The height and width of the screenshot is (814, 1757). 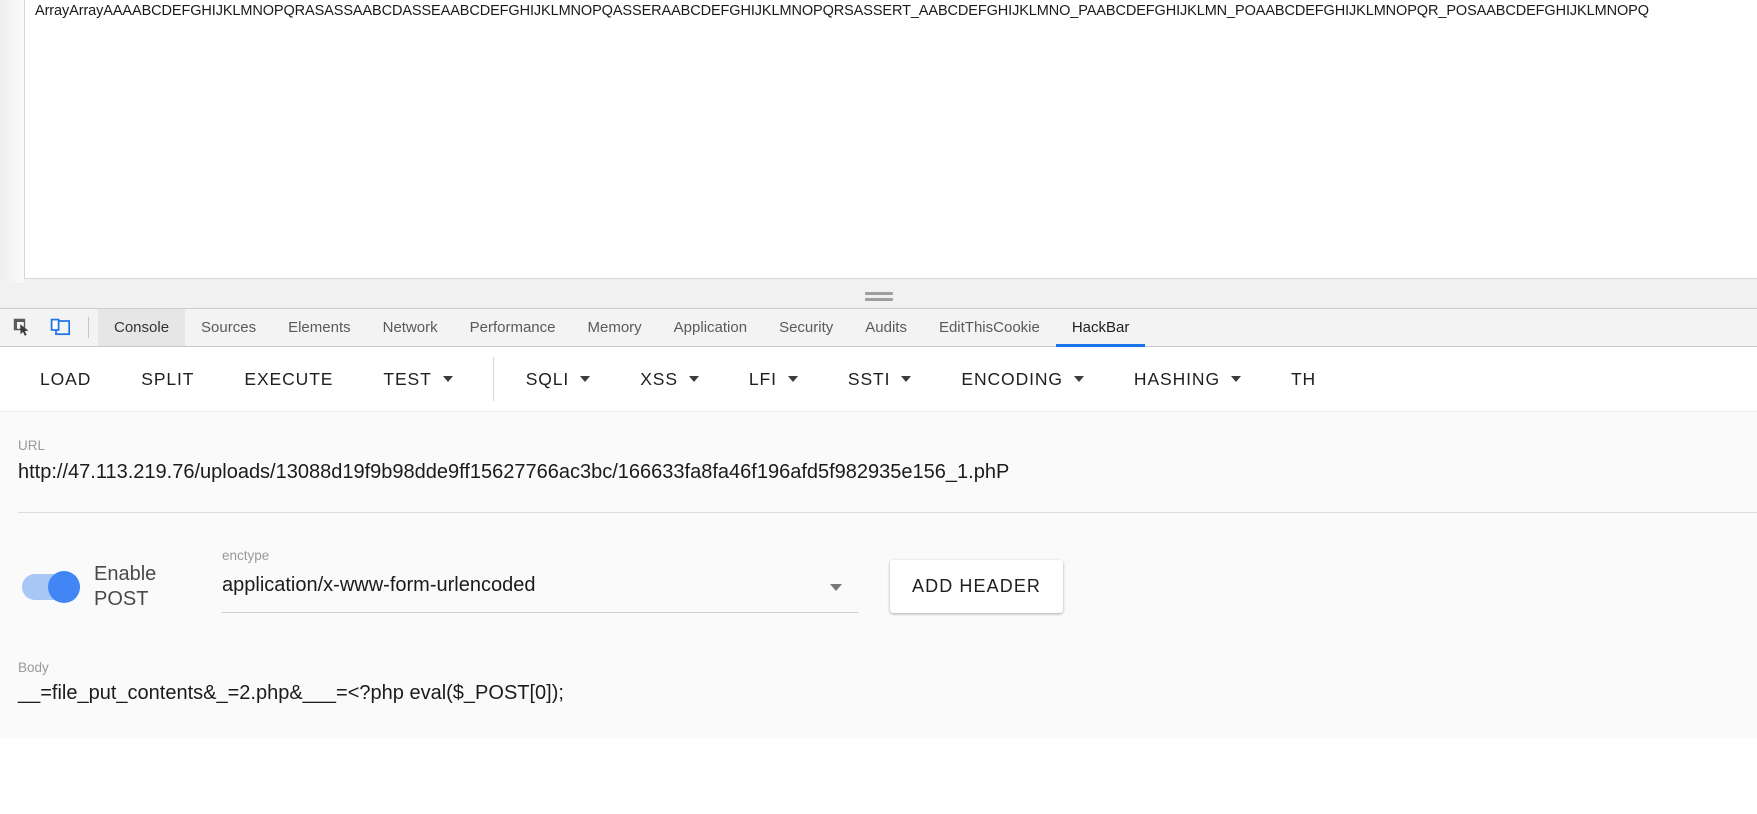 What do you see at coordinates (762, 378) in the screenshot?
I see `hackbar-lfi-label: LFI` at bounding box center [762, 378].